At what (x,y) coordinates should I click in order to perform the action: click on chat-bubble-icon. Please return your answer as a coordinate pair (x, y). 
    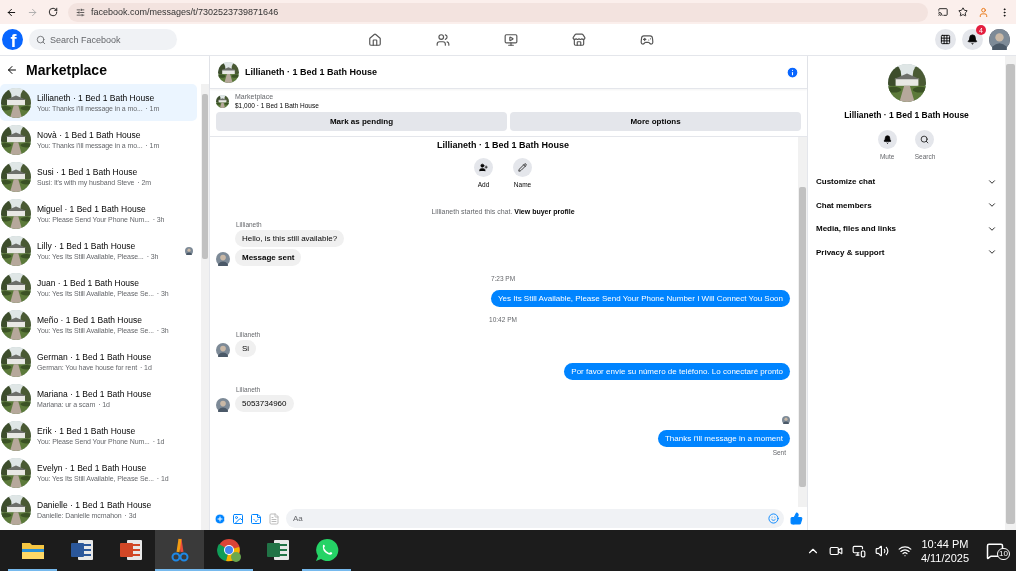
    Looking at the image, I should click on (326, 549).